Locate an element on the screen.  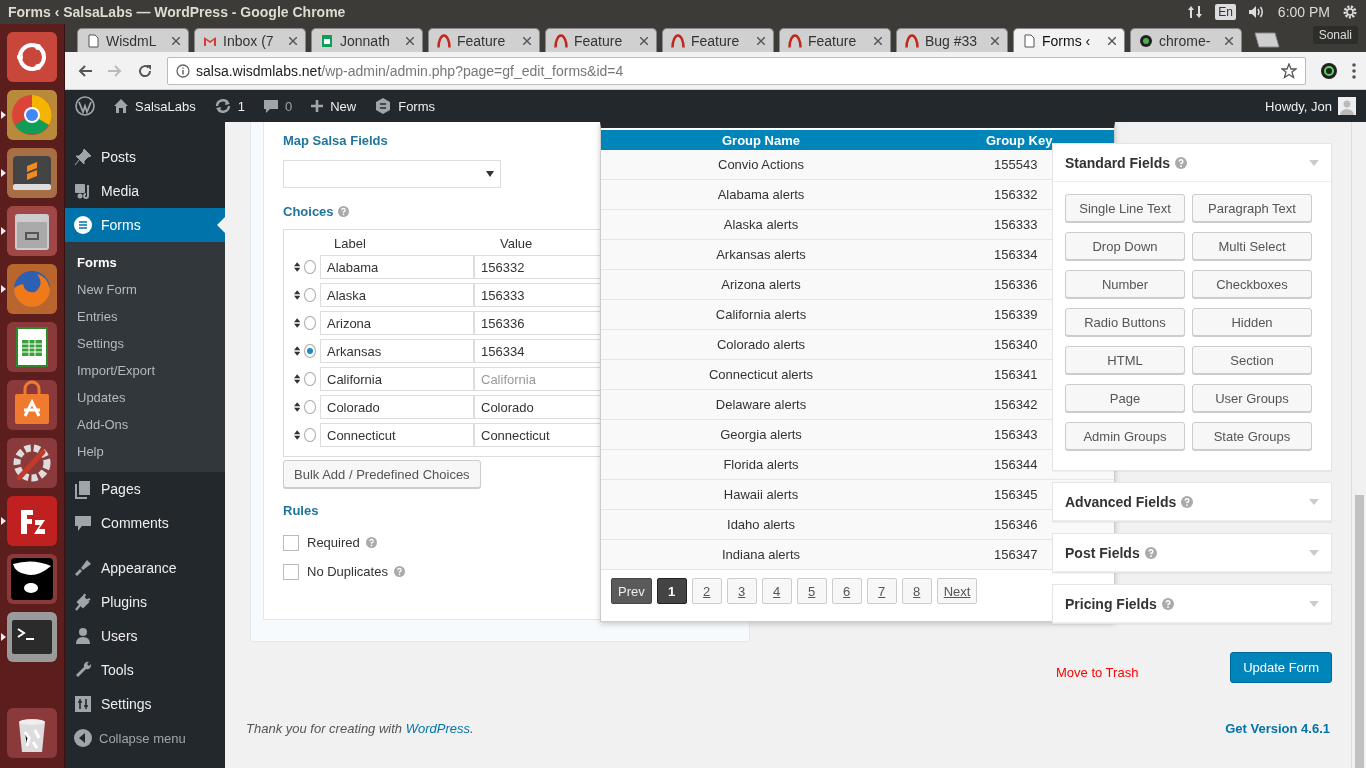
table-cell-text: Arizona alerts is located at coordinates (761, 284).